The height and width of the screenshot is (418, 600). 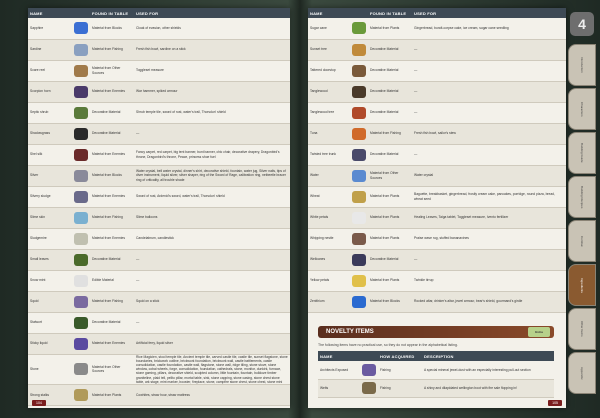 What do you see at coordinates (329, 281) in the screenshot?
I see `item-name: Yellow petals` at bounding box center [329, 281].